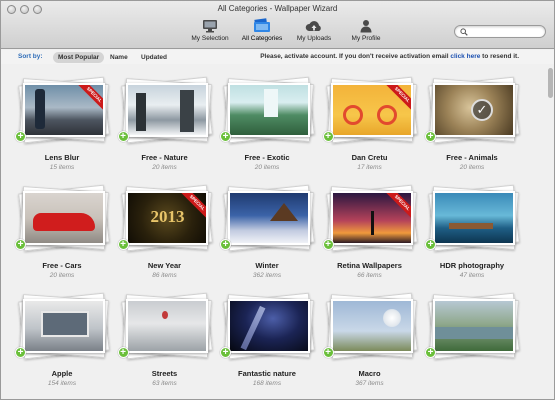 Image resolution: width=555 pixels, height=400 pixels. What do you see at coordinates (472, 275) in the screenshot?
I see `category-item-count: 47 items` at bounding box center [472, 275].